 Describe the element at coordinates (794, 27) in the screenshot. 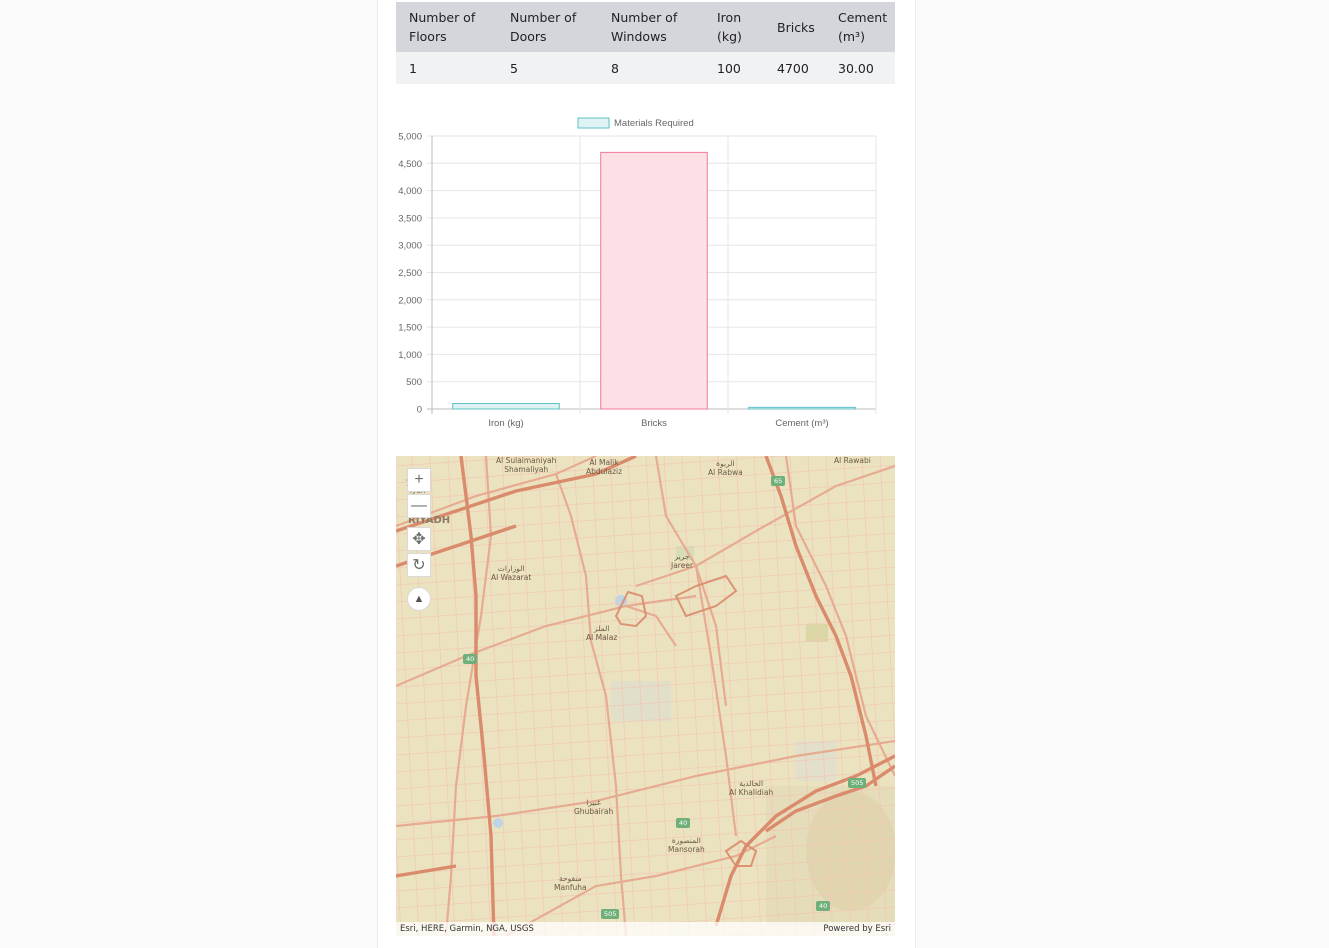

I see `header-bricks: Bricks` at that location.